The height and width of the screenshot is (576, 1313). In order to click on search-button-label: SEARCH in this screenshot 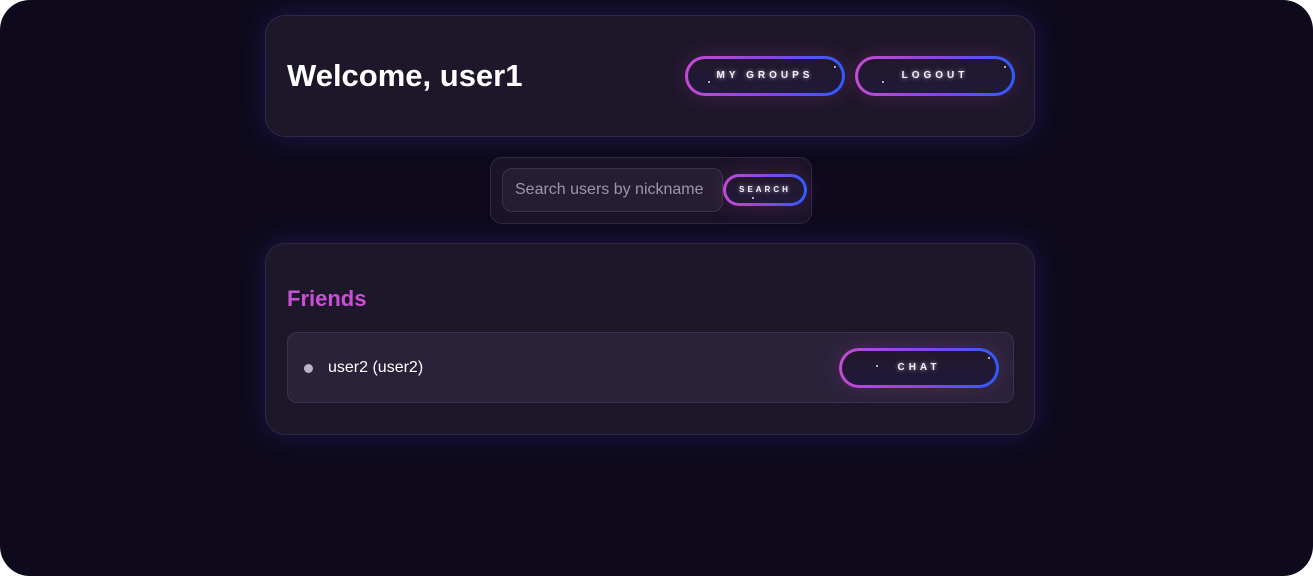, I will do `click(765, 189)`.